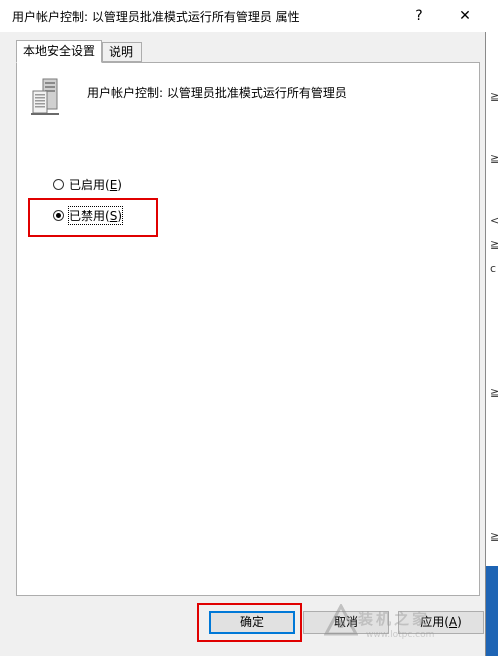  Describe the element at coordinates (95, 185) in the screenshot. I see `enabled-radio-label: 已启用(E)` at that location.